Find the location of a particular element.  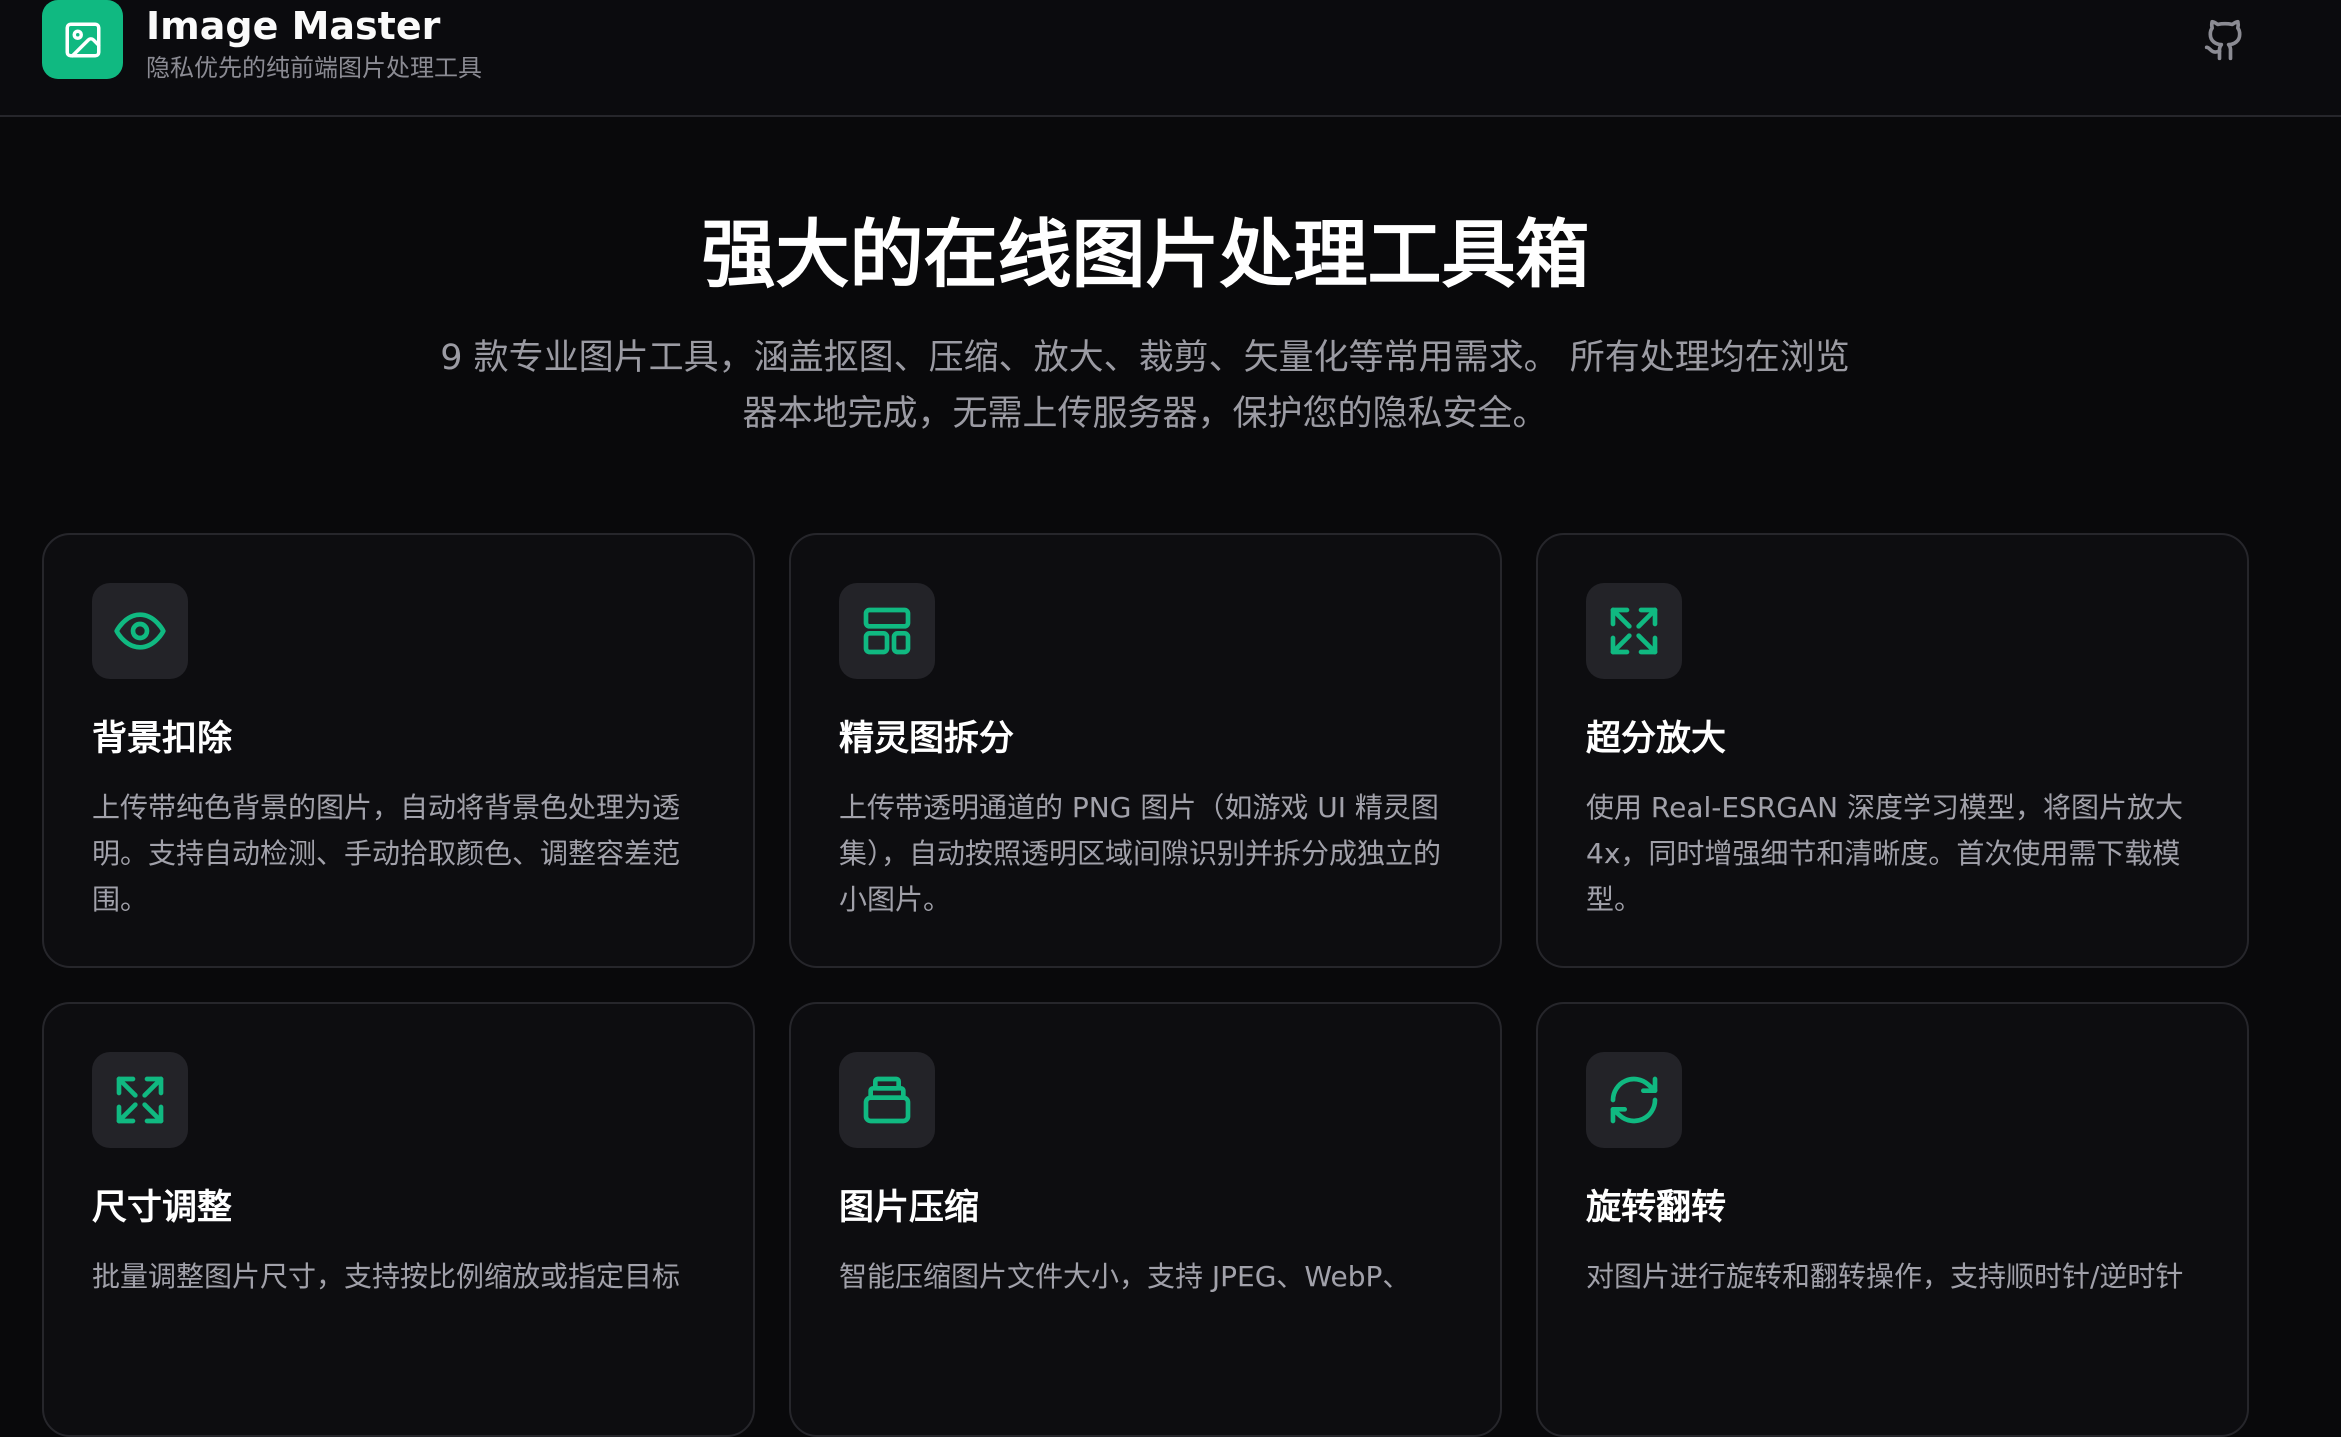

tool-title: 背景扣除 is located at coordinates (162, 739).